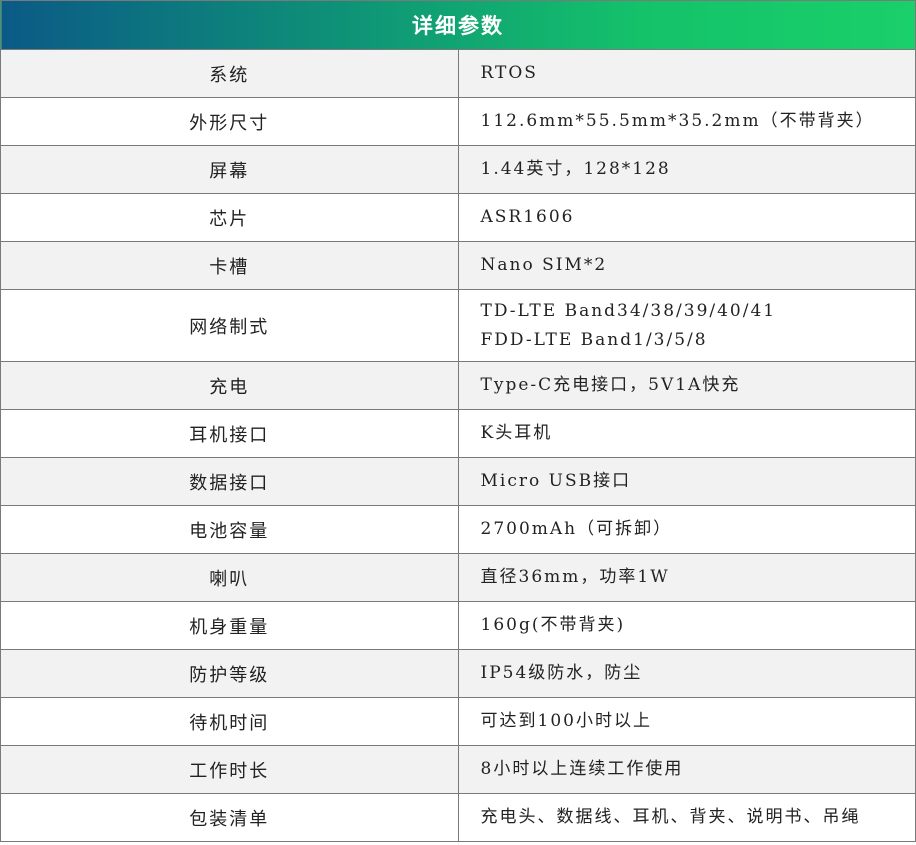  I want to click on table-row: 机身重量 160g(不带背夹), so click(458, 625).